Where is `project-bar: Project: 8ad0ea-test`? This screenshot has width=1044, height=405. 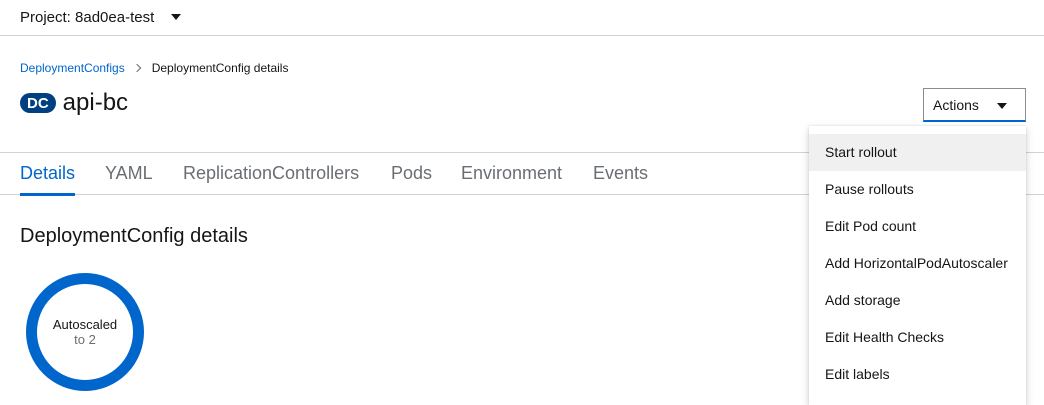 project-bar: Project: 8ad0ea-test is located at coordinates (522, 18).